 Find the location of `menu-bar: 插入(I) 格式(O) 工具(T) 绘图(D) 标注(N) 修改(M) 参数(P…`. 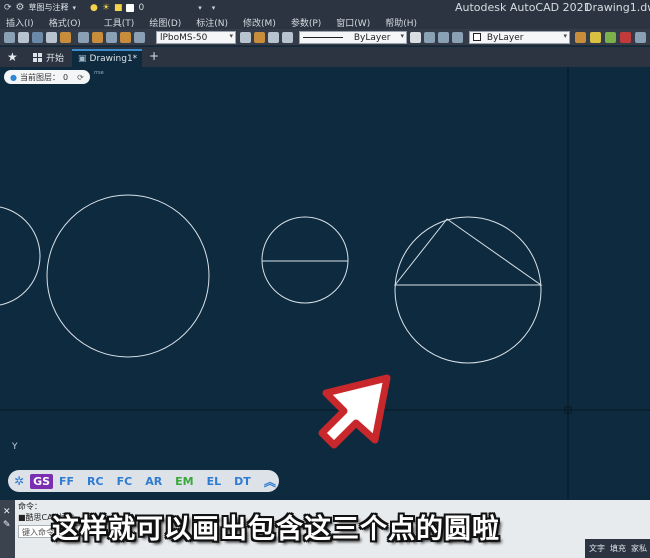

menu-bar: 插入(I) 格式(O) 工具(T) 绘图(D) 标注(N) 修改(M) 参数(P… is located at coordinates (325, 22).